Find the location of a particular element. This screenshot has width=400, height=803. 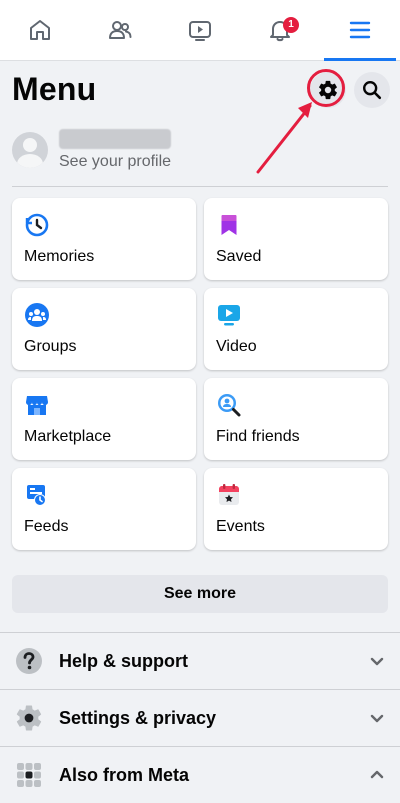

search-icon is located at coordinates (372, 90).